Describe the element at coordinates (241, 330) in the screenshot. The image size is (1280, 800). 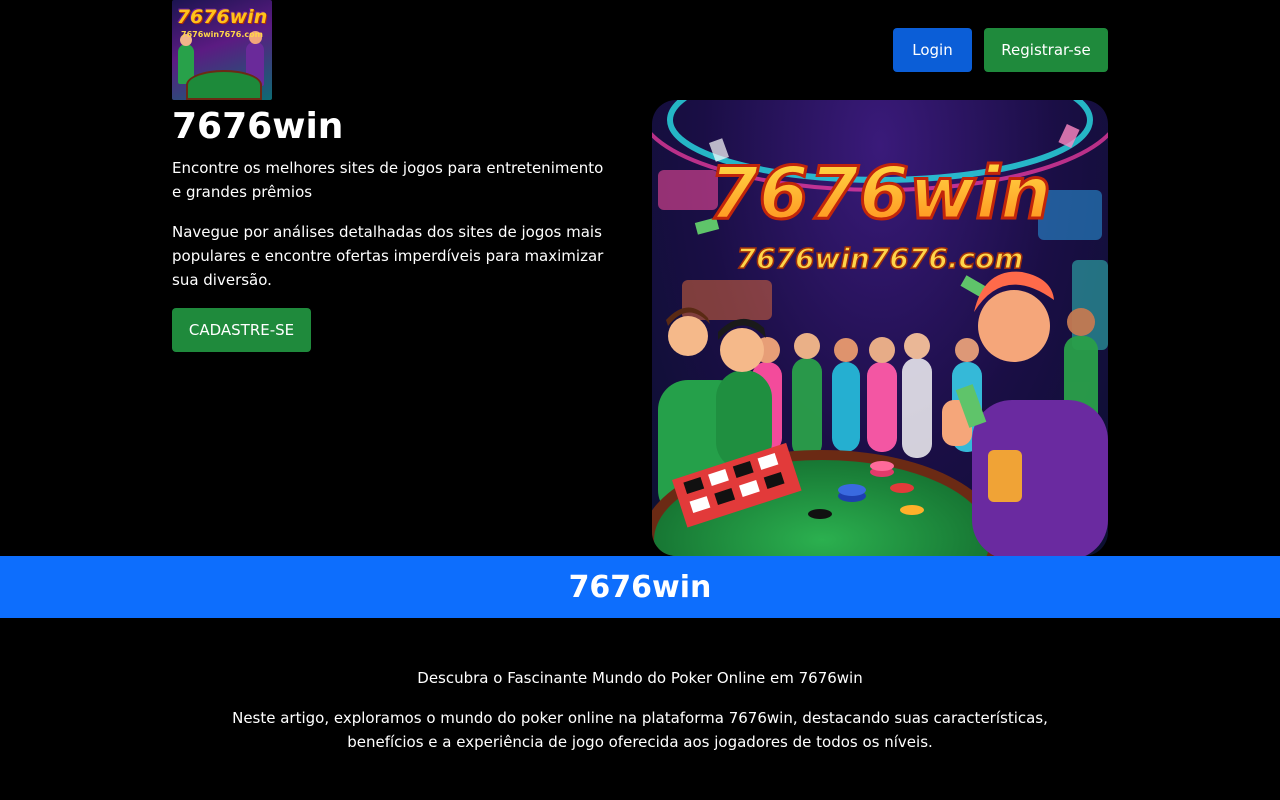
I see `signup-cta-button: CADASTRE-SE` at that location.